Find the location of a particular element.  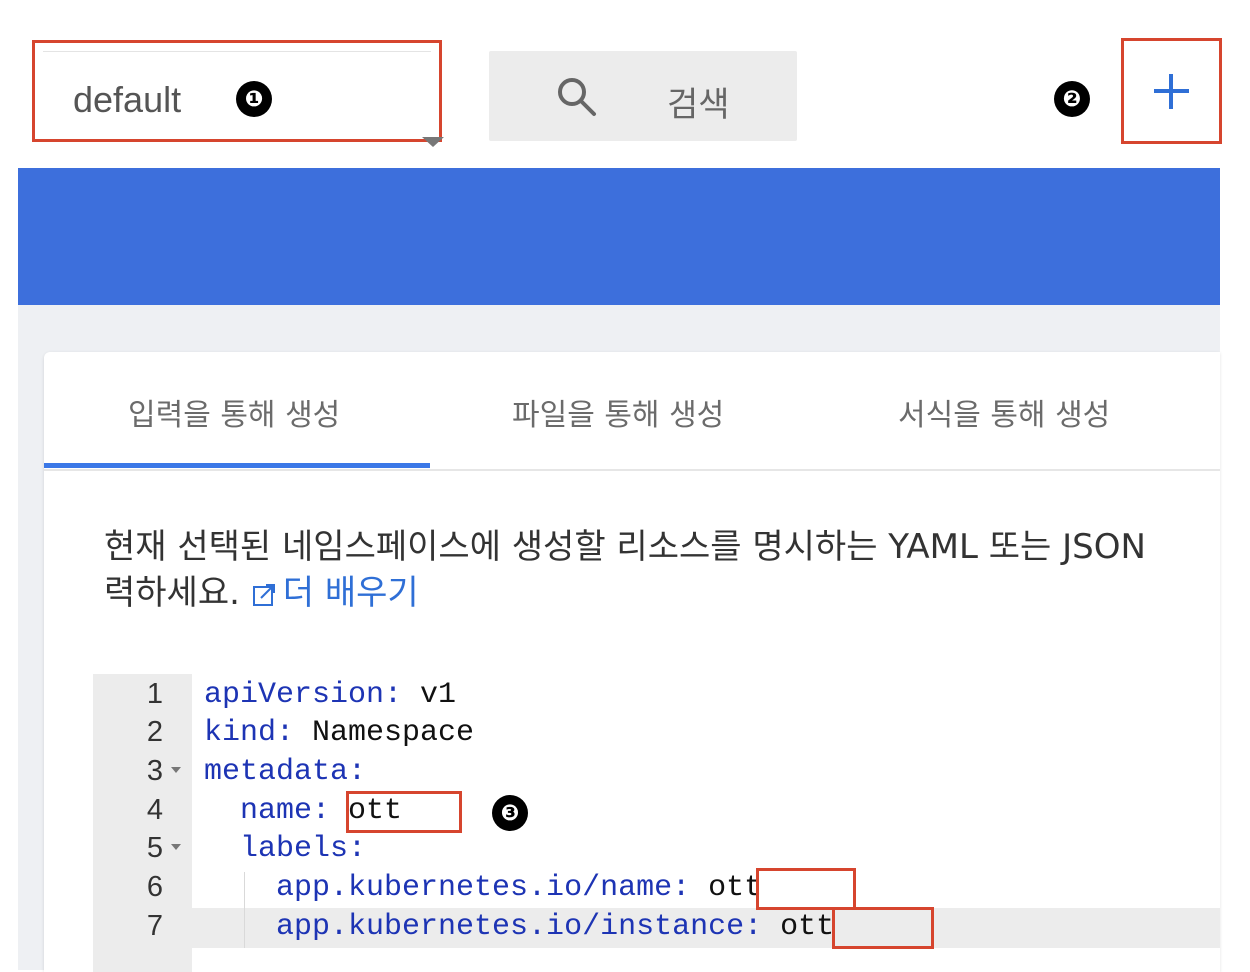

code-text: labels: is located at coordinates (285, 849).